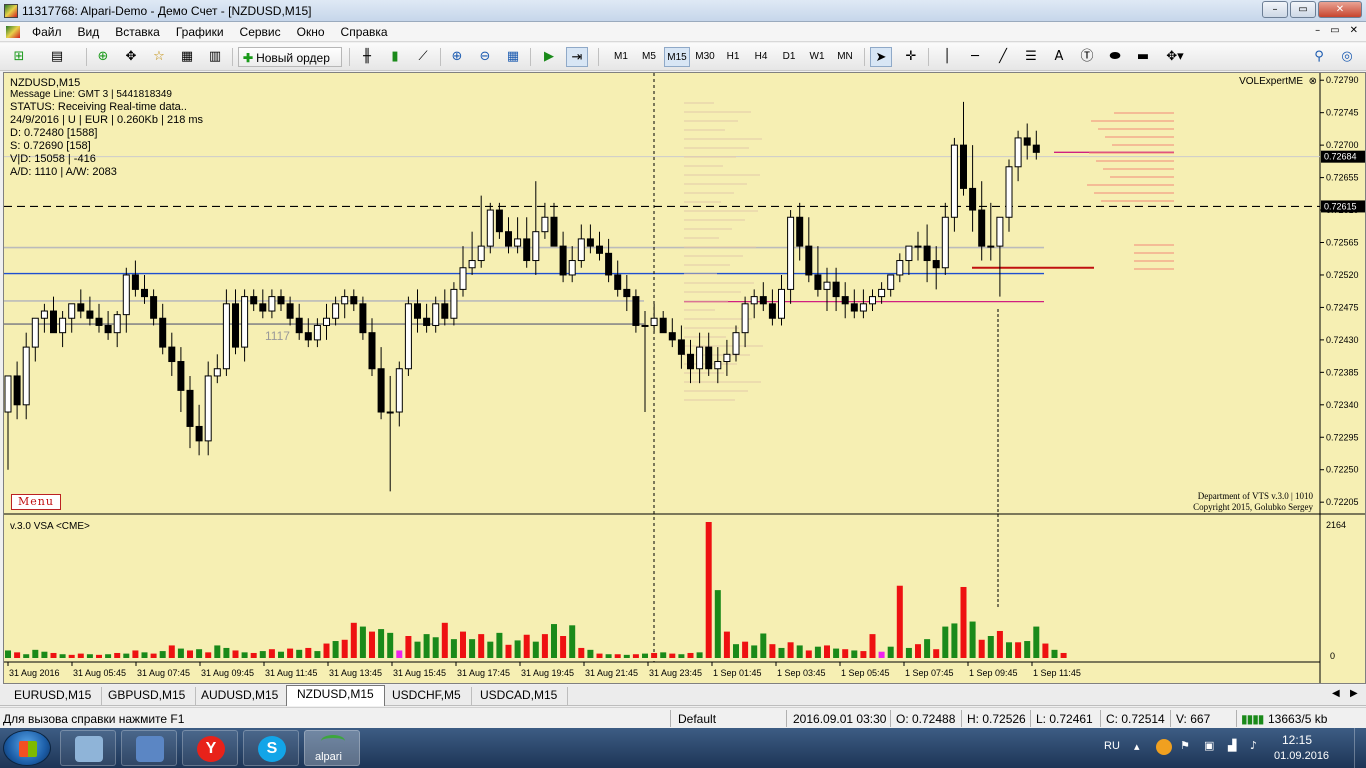  What do you see at coordinates (271, 748) in the screenshot?
I see `task-skype: S` at bounding box center [271, 748].